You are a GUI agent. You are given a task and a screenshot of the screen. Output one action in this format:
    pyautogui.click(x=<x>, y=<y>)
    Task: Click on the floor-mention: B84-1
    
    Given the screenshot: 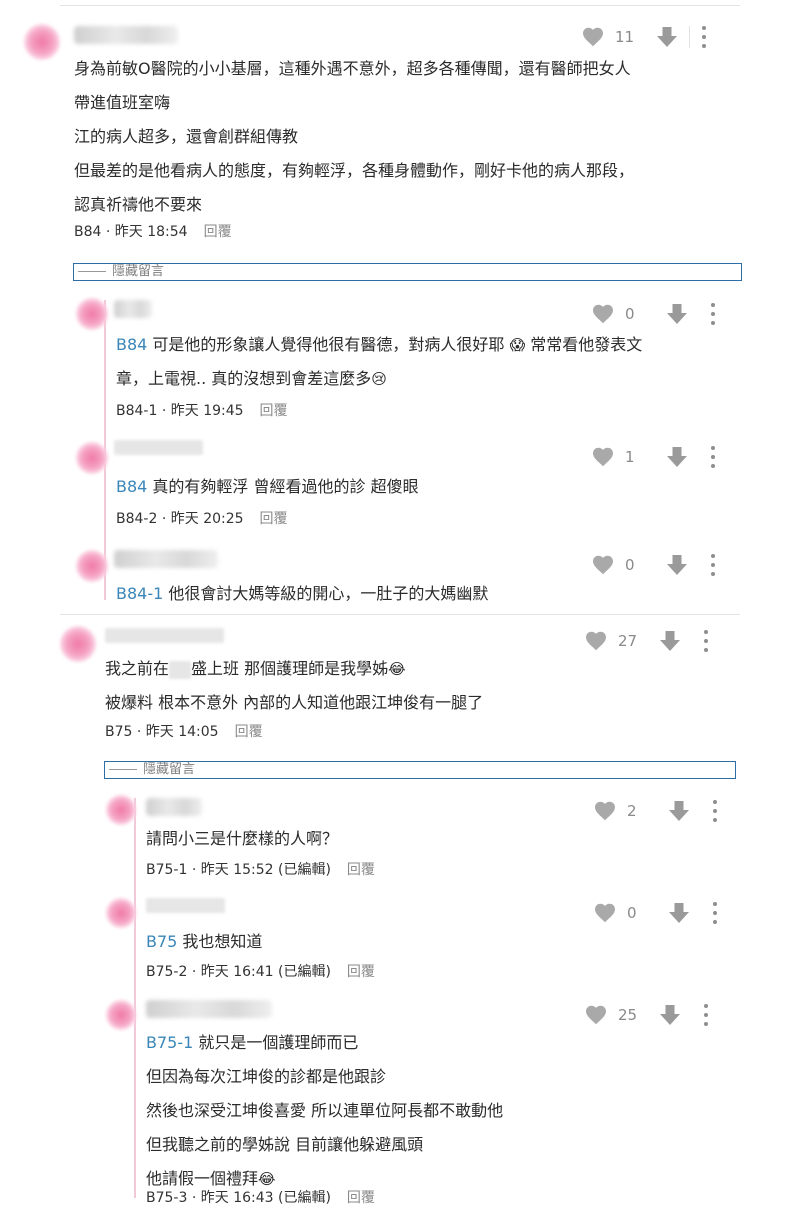 What is the action you would take?
    pyautogui.click(x=139, y=593)
    